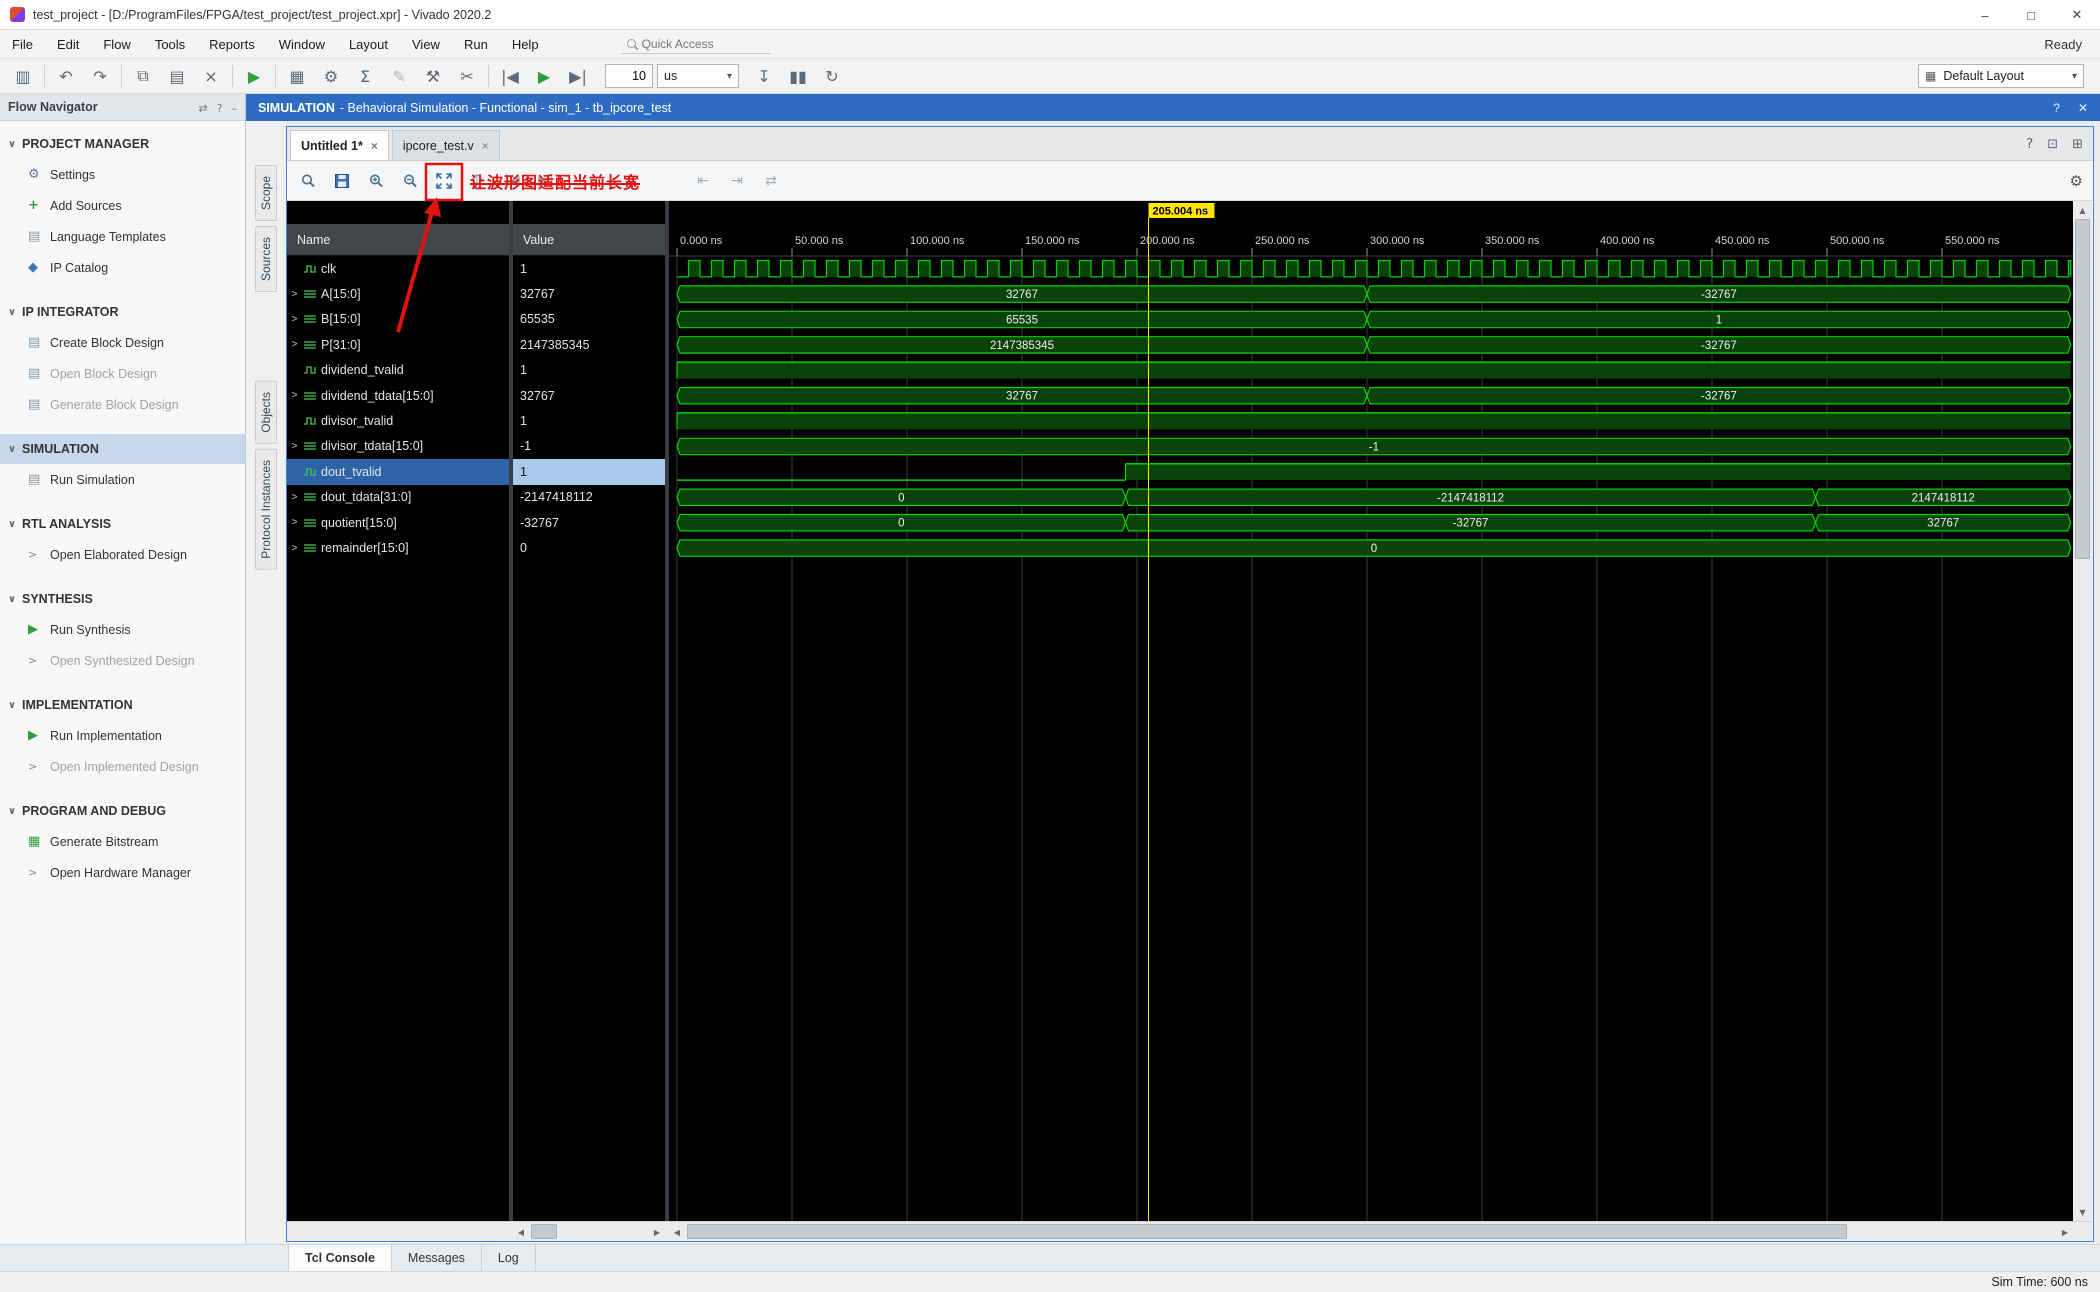  I want to click on signal-name-row: divisor_tvalid, so click(398, 420).